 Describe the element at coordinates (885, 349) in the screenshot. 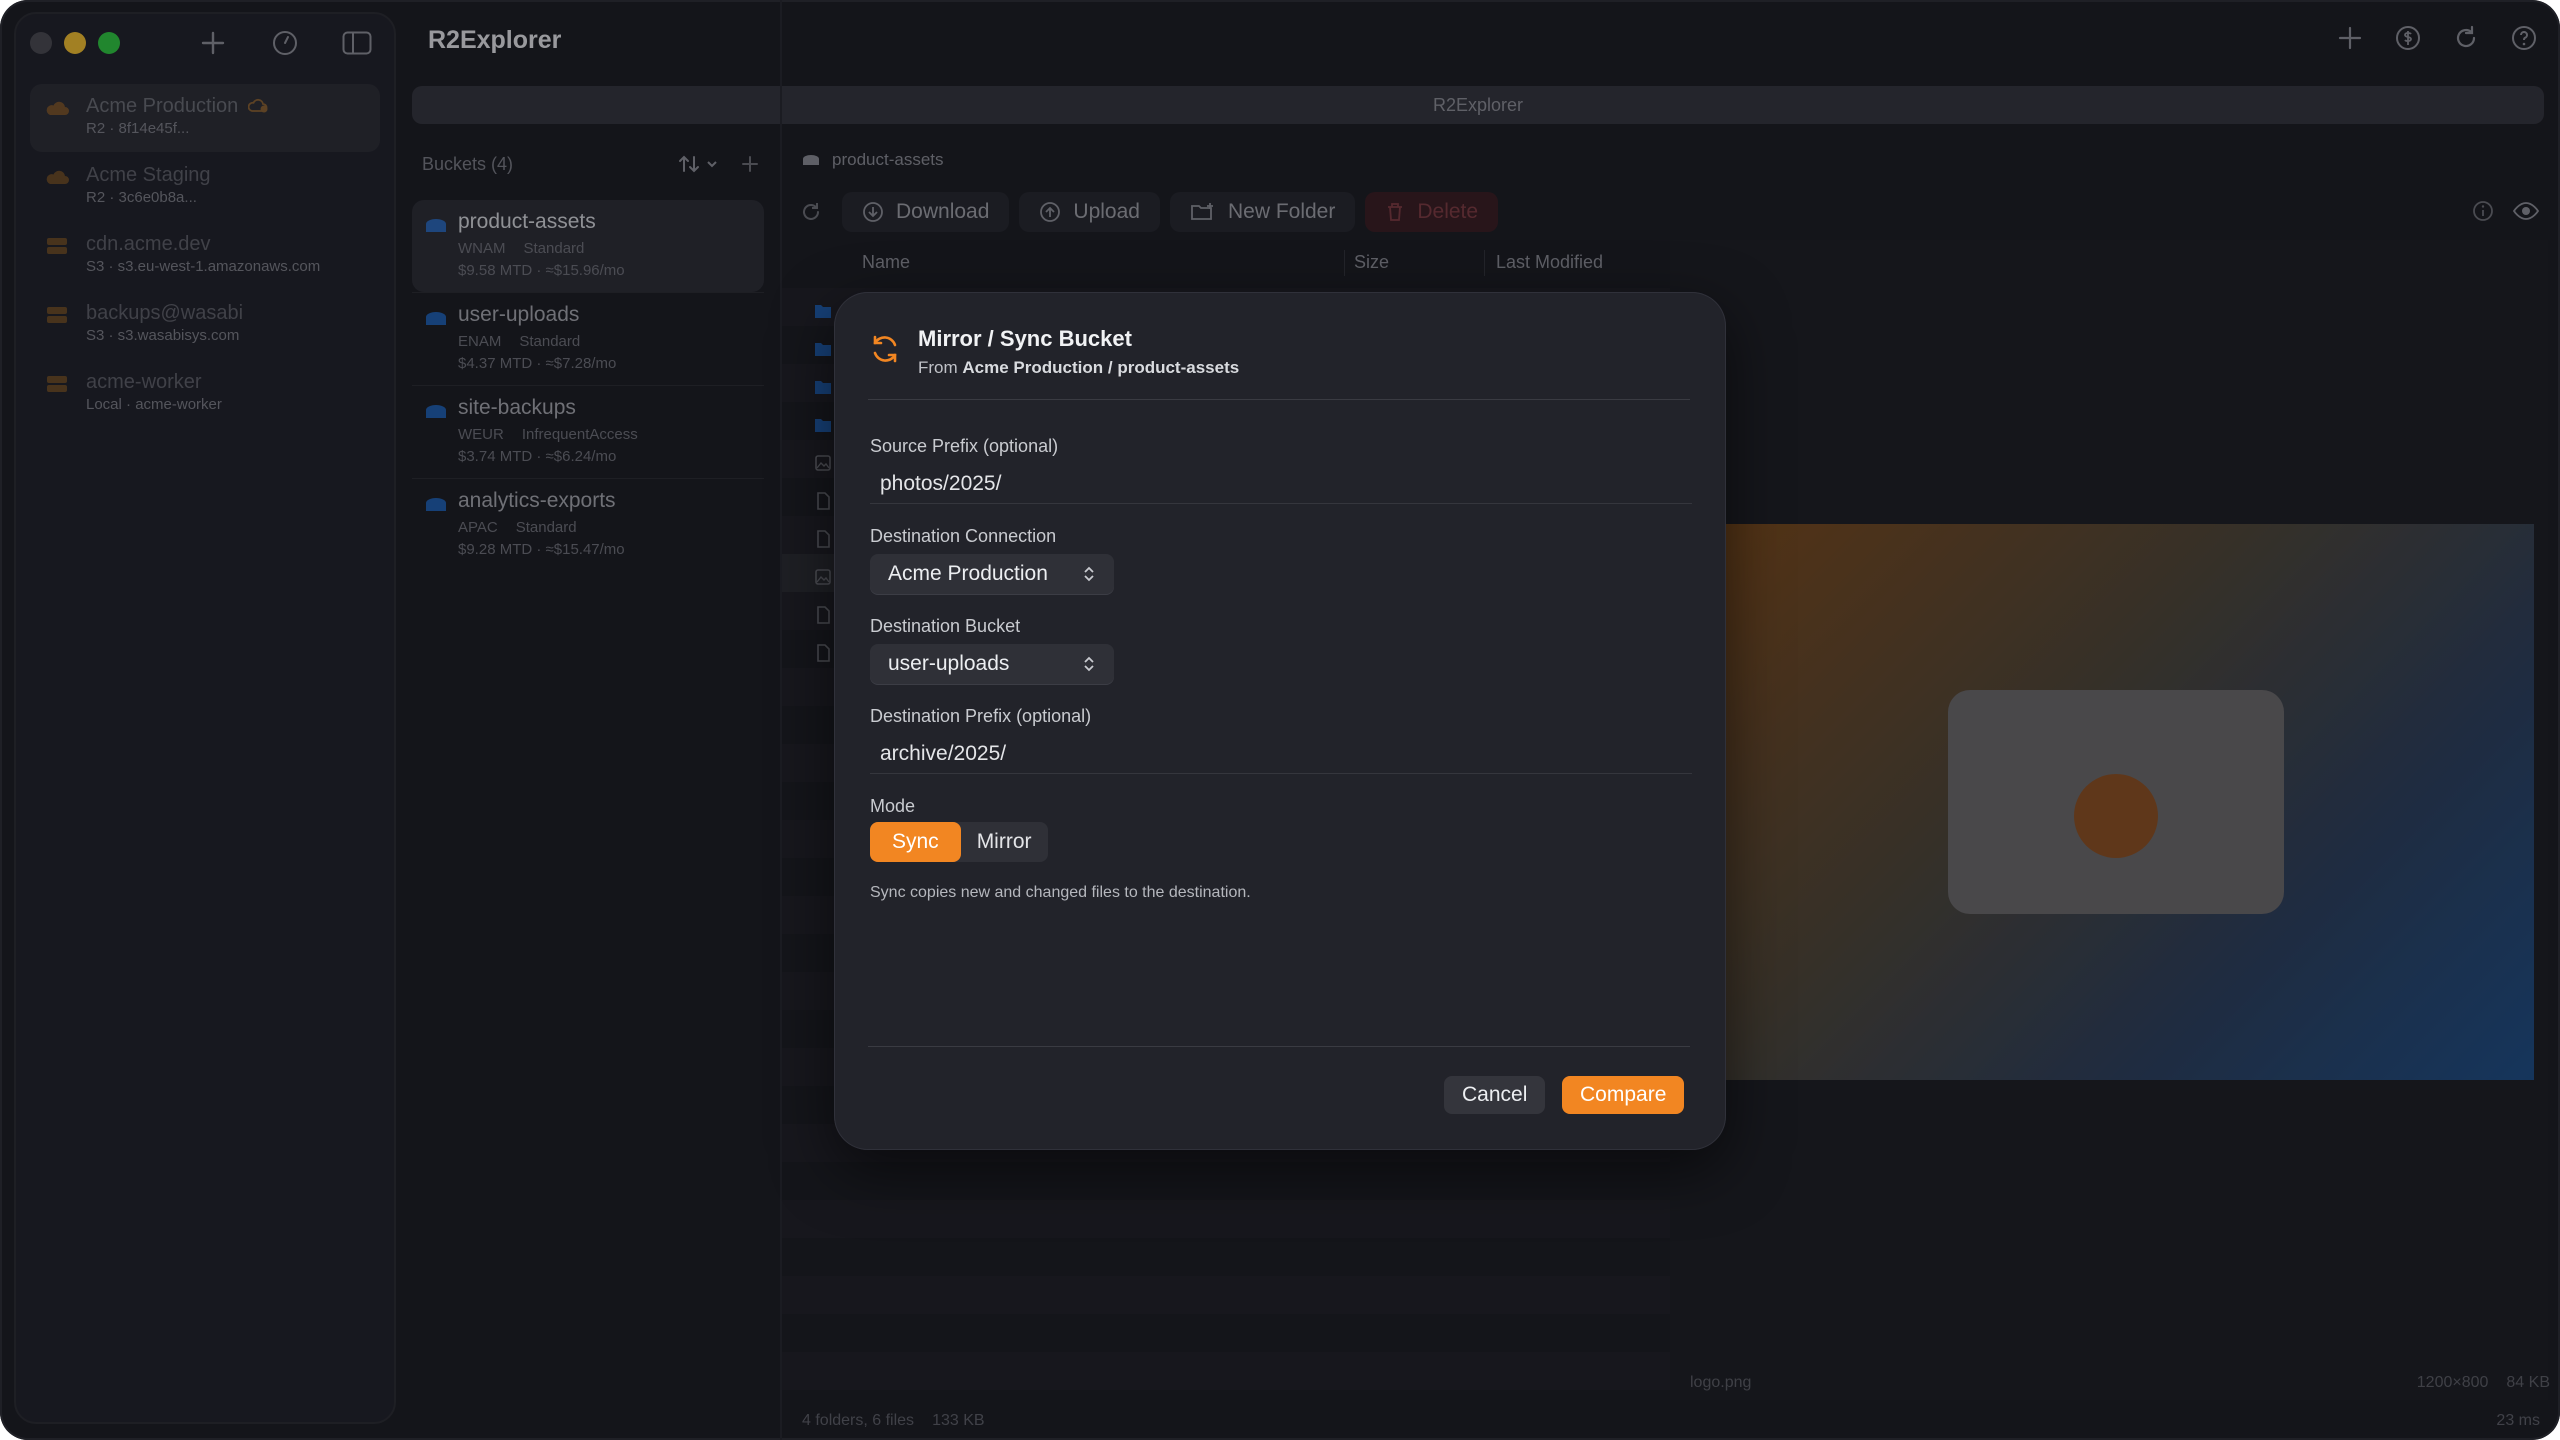

I see `sync-icon` at that location.